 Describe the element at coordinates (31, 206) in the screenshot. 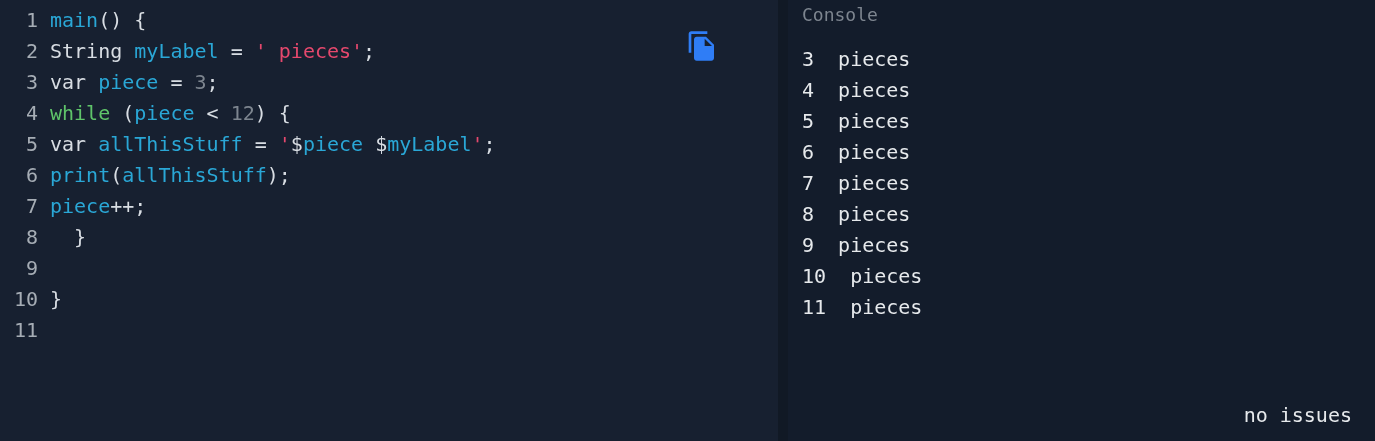

I see `line-number: 7` at that location.